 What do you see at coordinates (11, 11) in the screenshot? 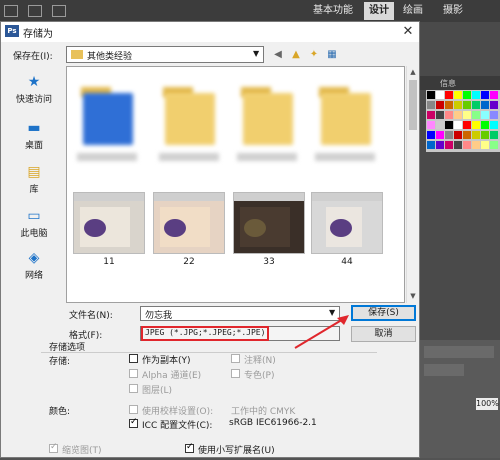
I see `layout-icon` at bounding box center [11, 11].